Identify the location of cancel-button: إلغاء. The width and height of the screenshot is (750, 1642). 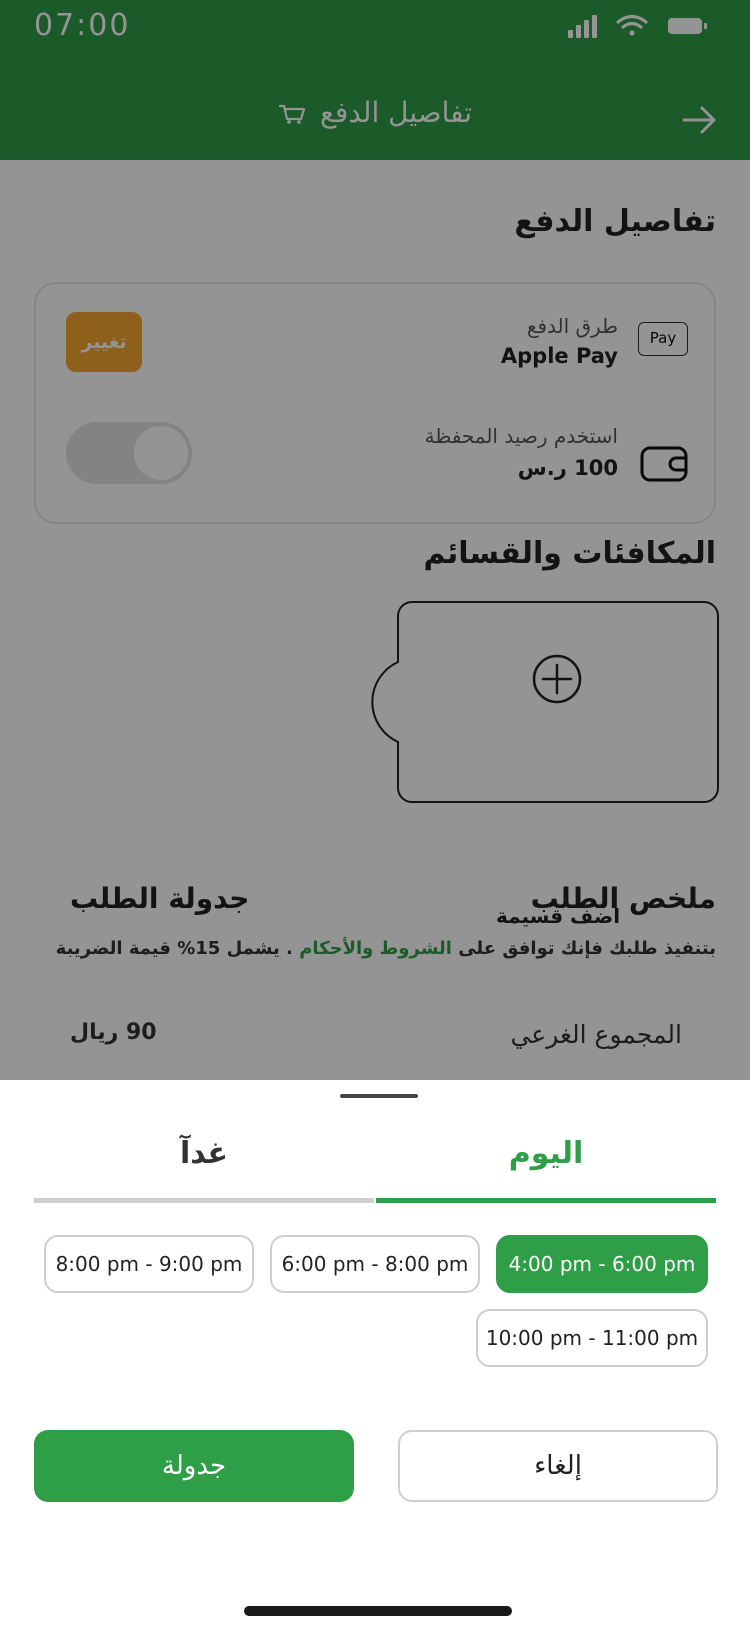
(558, 1466).